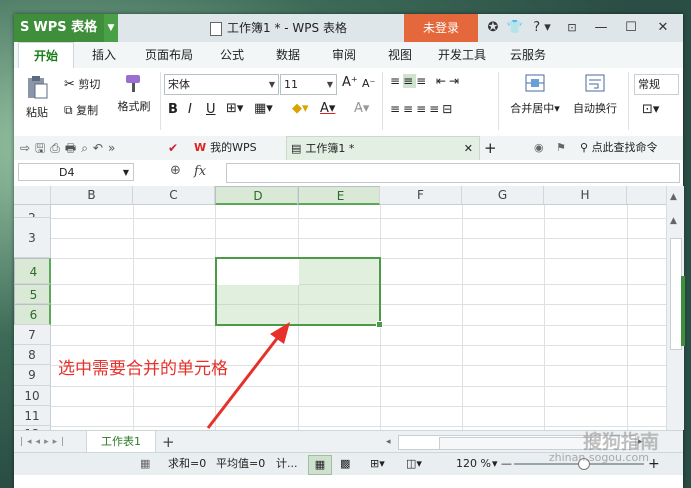  Describe the element at coordinates (37, 102) in the screenshot. I see `paste-button: 粘贴` at that location.